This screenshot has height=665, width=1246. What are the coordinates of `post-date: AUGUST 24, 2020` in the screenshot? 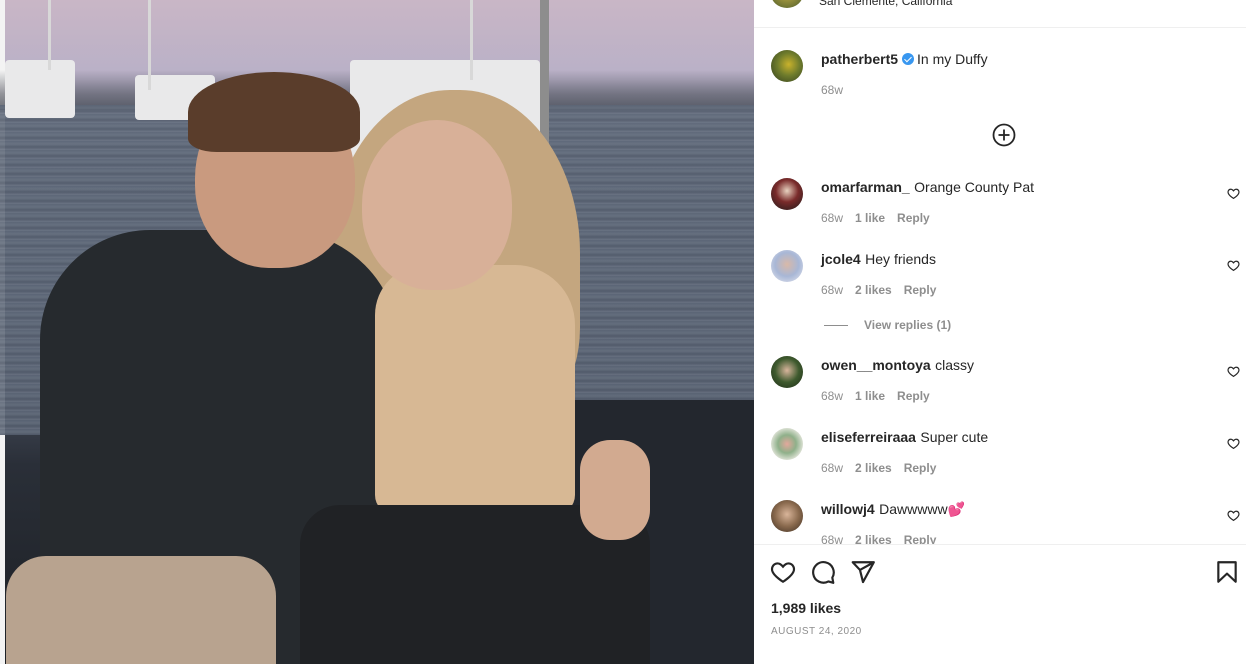 It's located at (816, 631).